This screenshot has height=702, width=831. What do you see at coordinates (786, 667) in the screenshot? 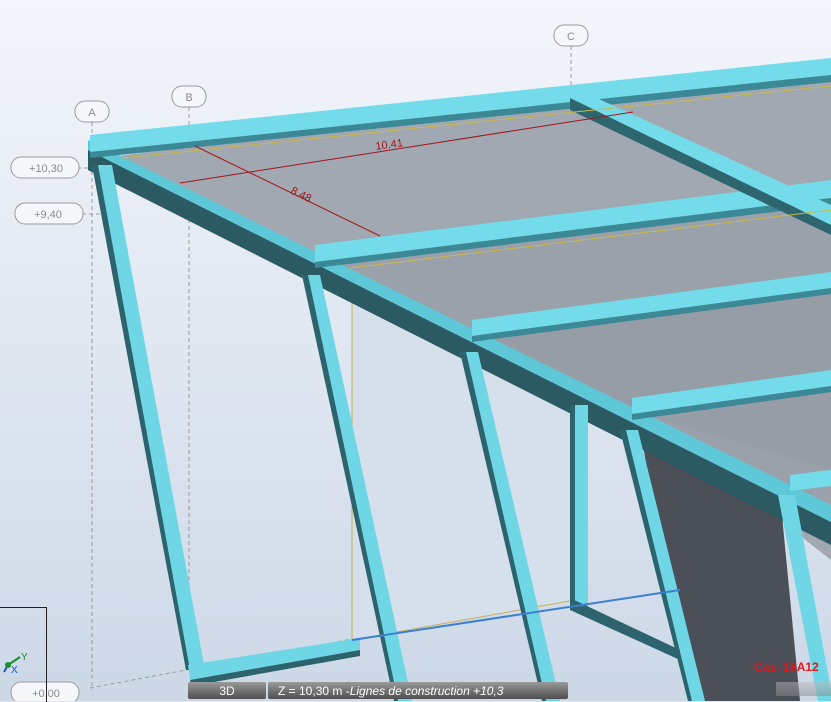
I see `case-label: Cas: 16A12` at bounding box center [786, 667].